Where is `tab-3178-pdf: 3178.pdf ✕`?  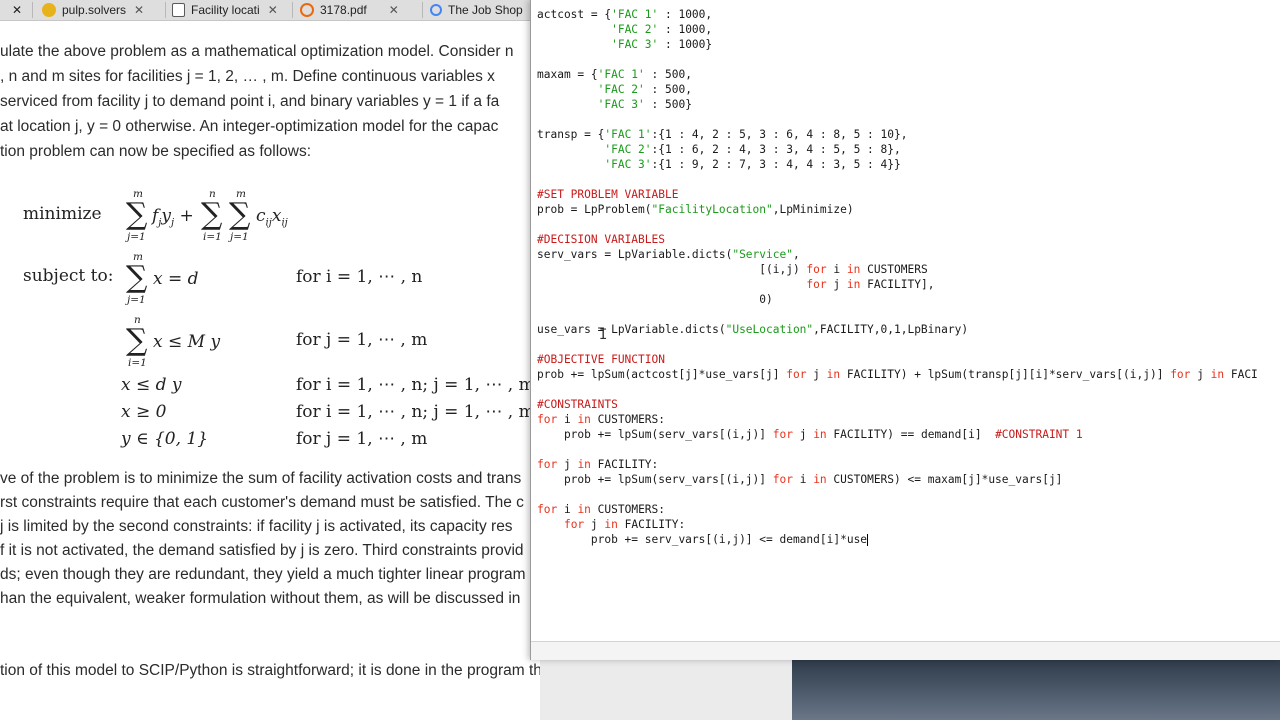 tab-3178-pdf: 3178.pdf ✕ is located at coordinates (359, 10).